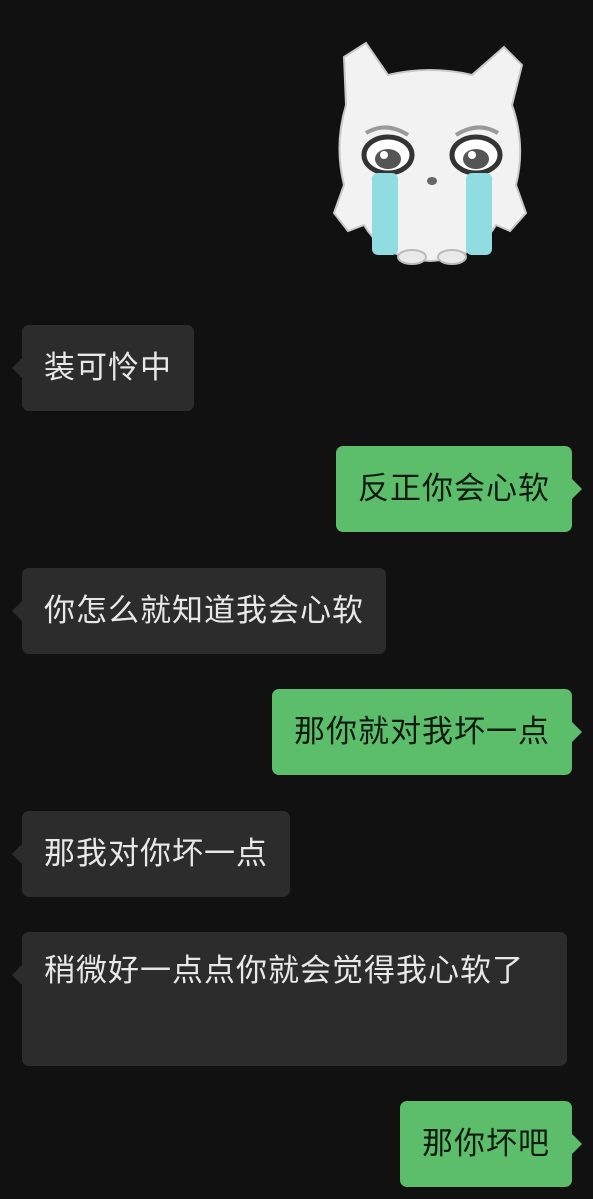 The image size is (593, 1199). I want to click on message-bubble-incoming: 你怎么就知道我会心软, so click(199, 611).